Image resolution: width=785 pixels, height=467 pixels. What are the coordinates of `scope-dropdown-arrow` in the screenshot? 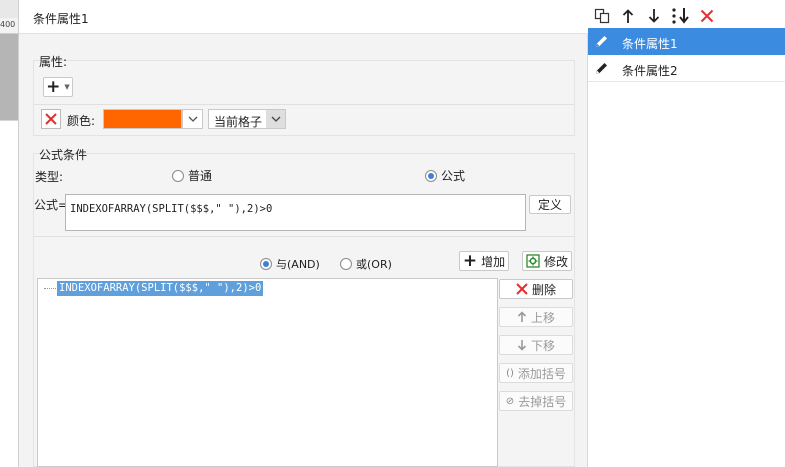 It's located at (275, 119).